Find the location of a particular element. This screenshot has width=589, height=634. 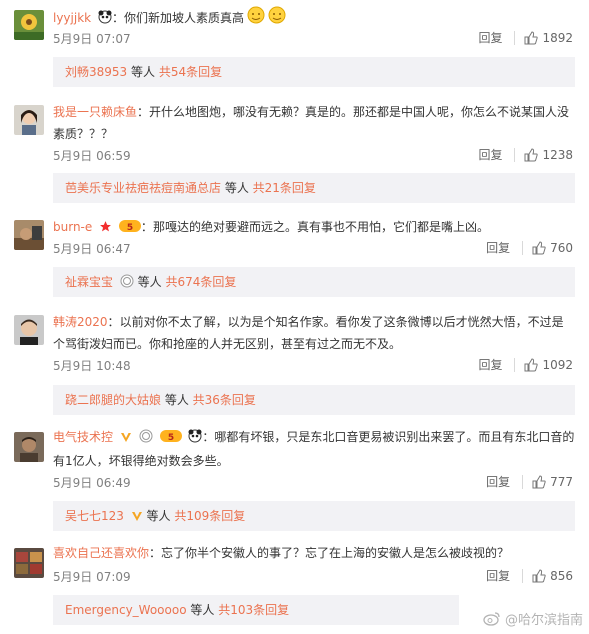

replies-summary: 芭美乐专业祛疤祛痘南通总店 等人 共21条回复 is located at coordinates (314, 188).